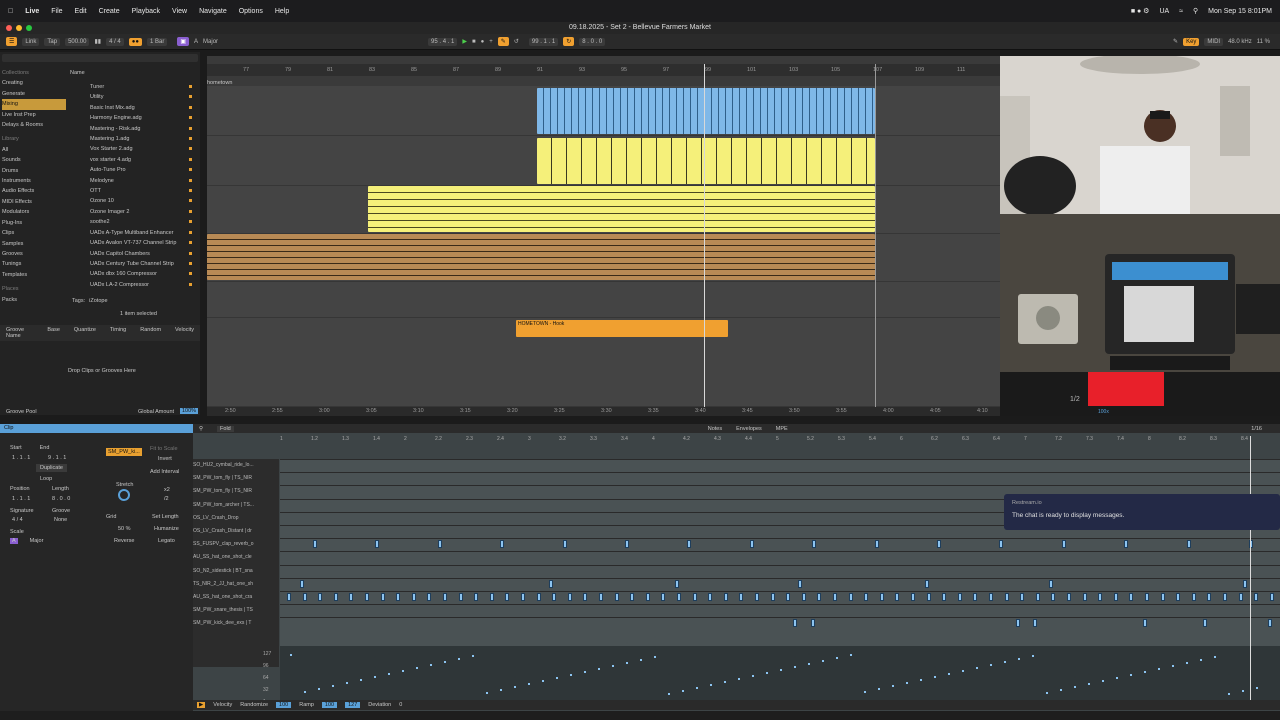 This screenshot has width=1280, height=720. What do you see at coordinates (353, 705) in the screenshot?
I see `ramp-end-value: 127` at bounding box center [353, 705].